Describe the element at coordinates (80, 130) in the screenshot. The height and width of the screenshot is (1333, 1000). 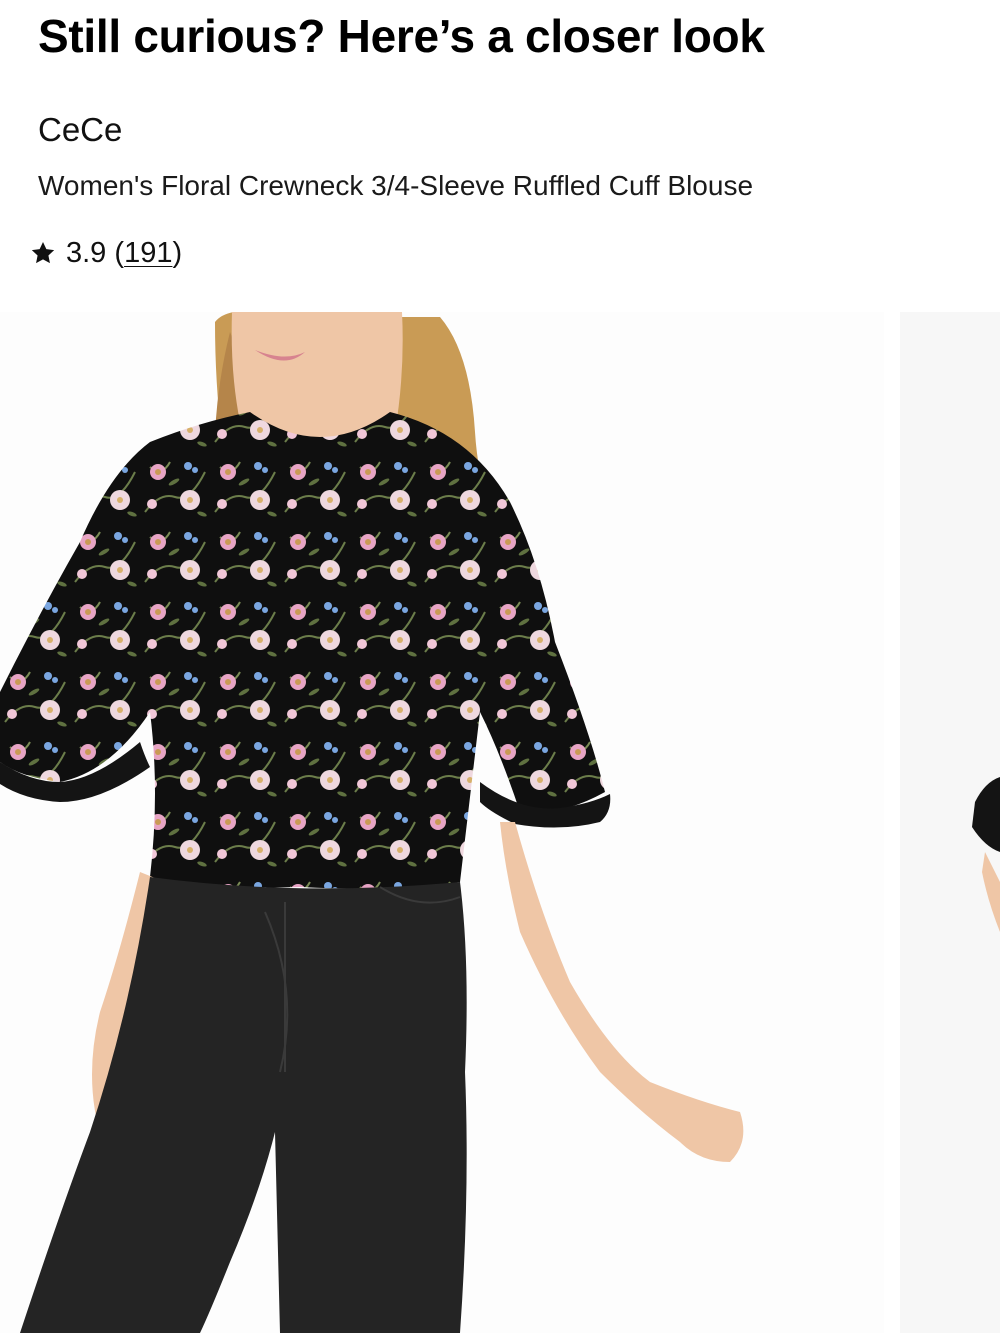
I see `product-brand: CeCe` at that location.